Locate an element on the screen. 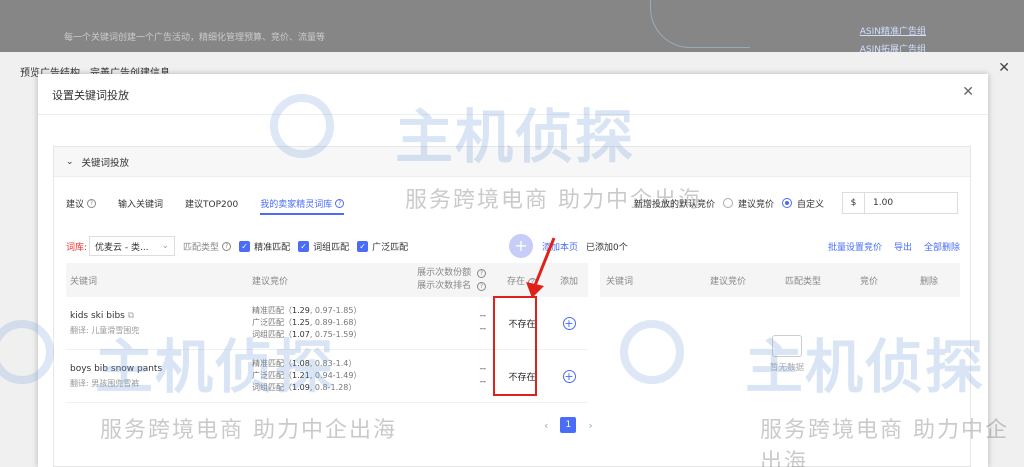  radio-suggest-bid is located at coordinates (727, 203).